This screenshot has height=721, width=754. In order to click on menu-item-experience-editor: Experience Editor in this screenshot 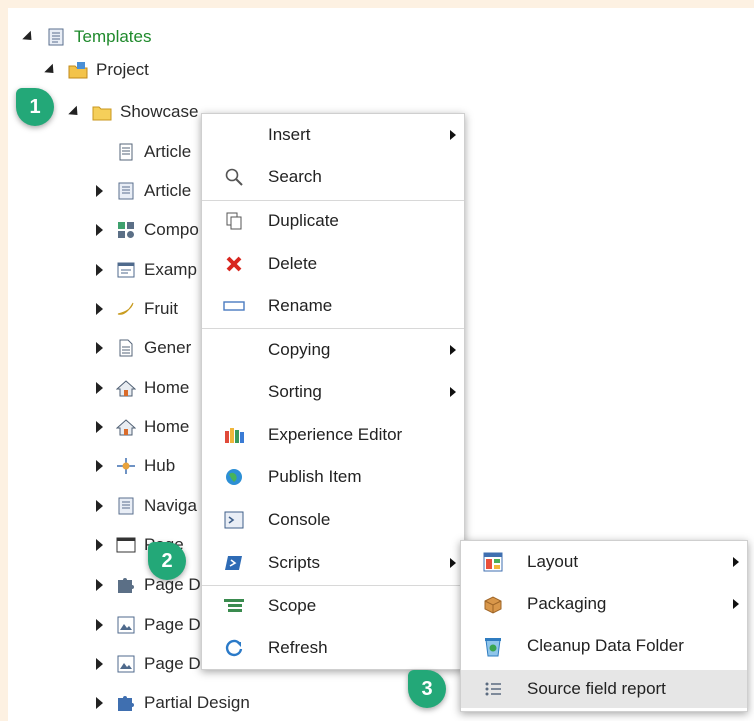, I will do `click(333, 435)`.